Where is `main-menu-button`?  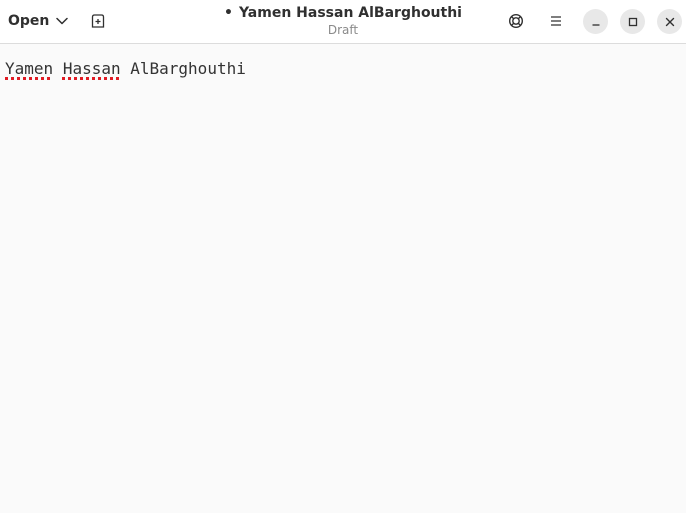 main-menu-button is located at coordinates (556, 21).